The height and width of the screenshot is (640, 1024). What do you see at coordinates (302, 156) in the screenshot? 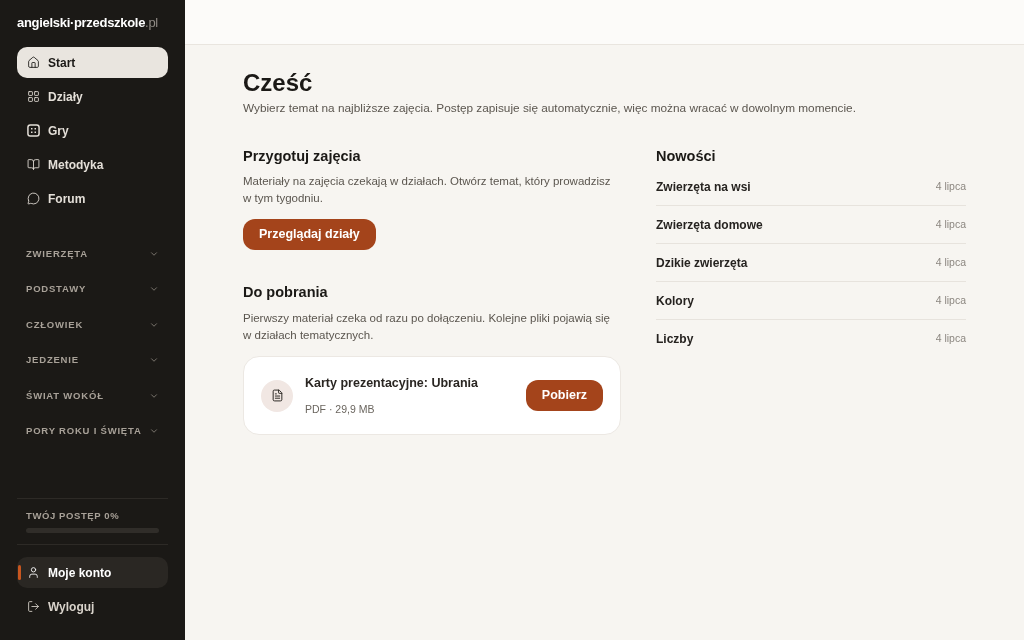
I see `section-heading: Przygotuj zajęcia` at bounding box center [302, 156].